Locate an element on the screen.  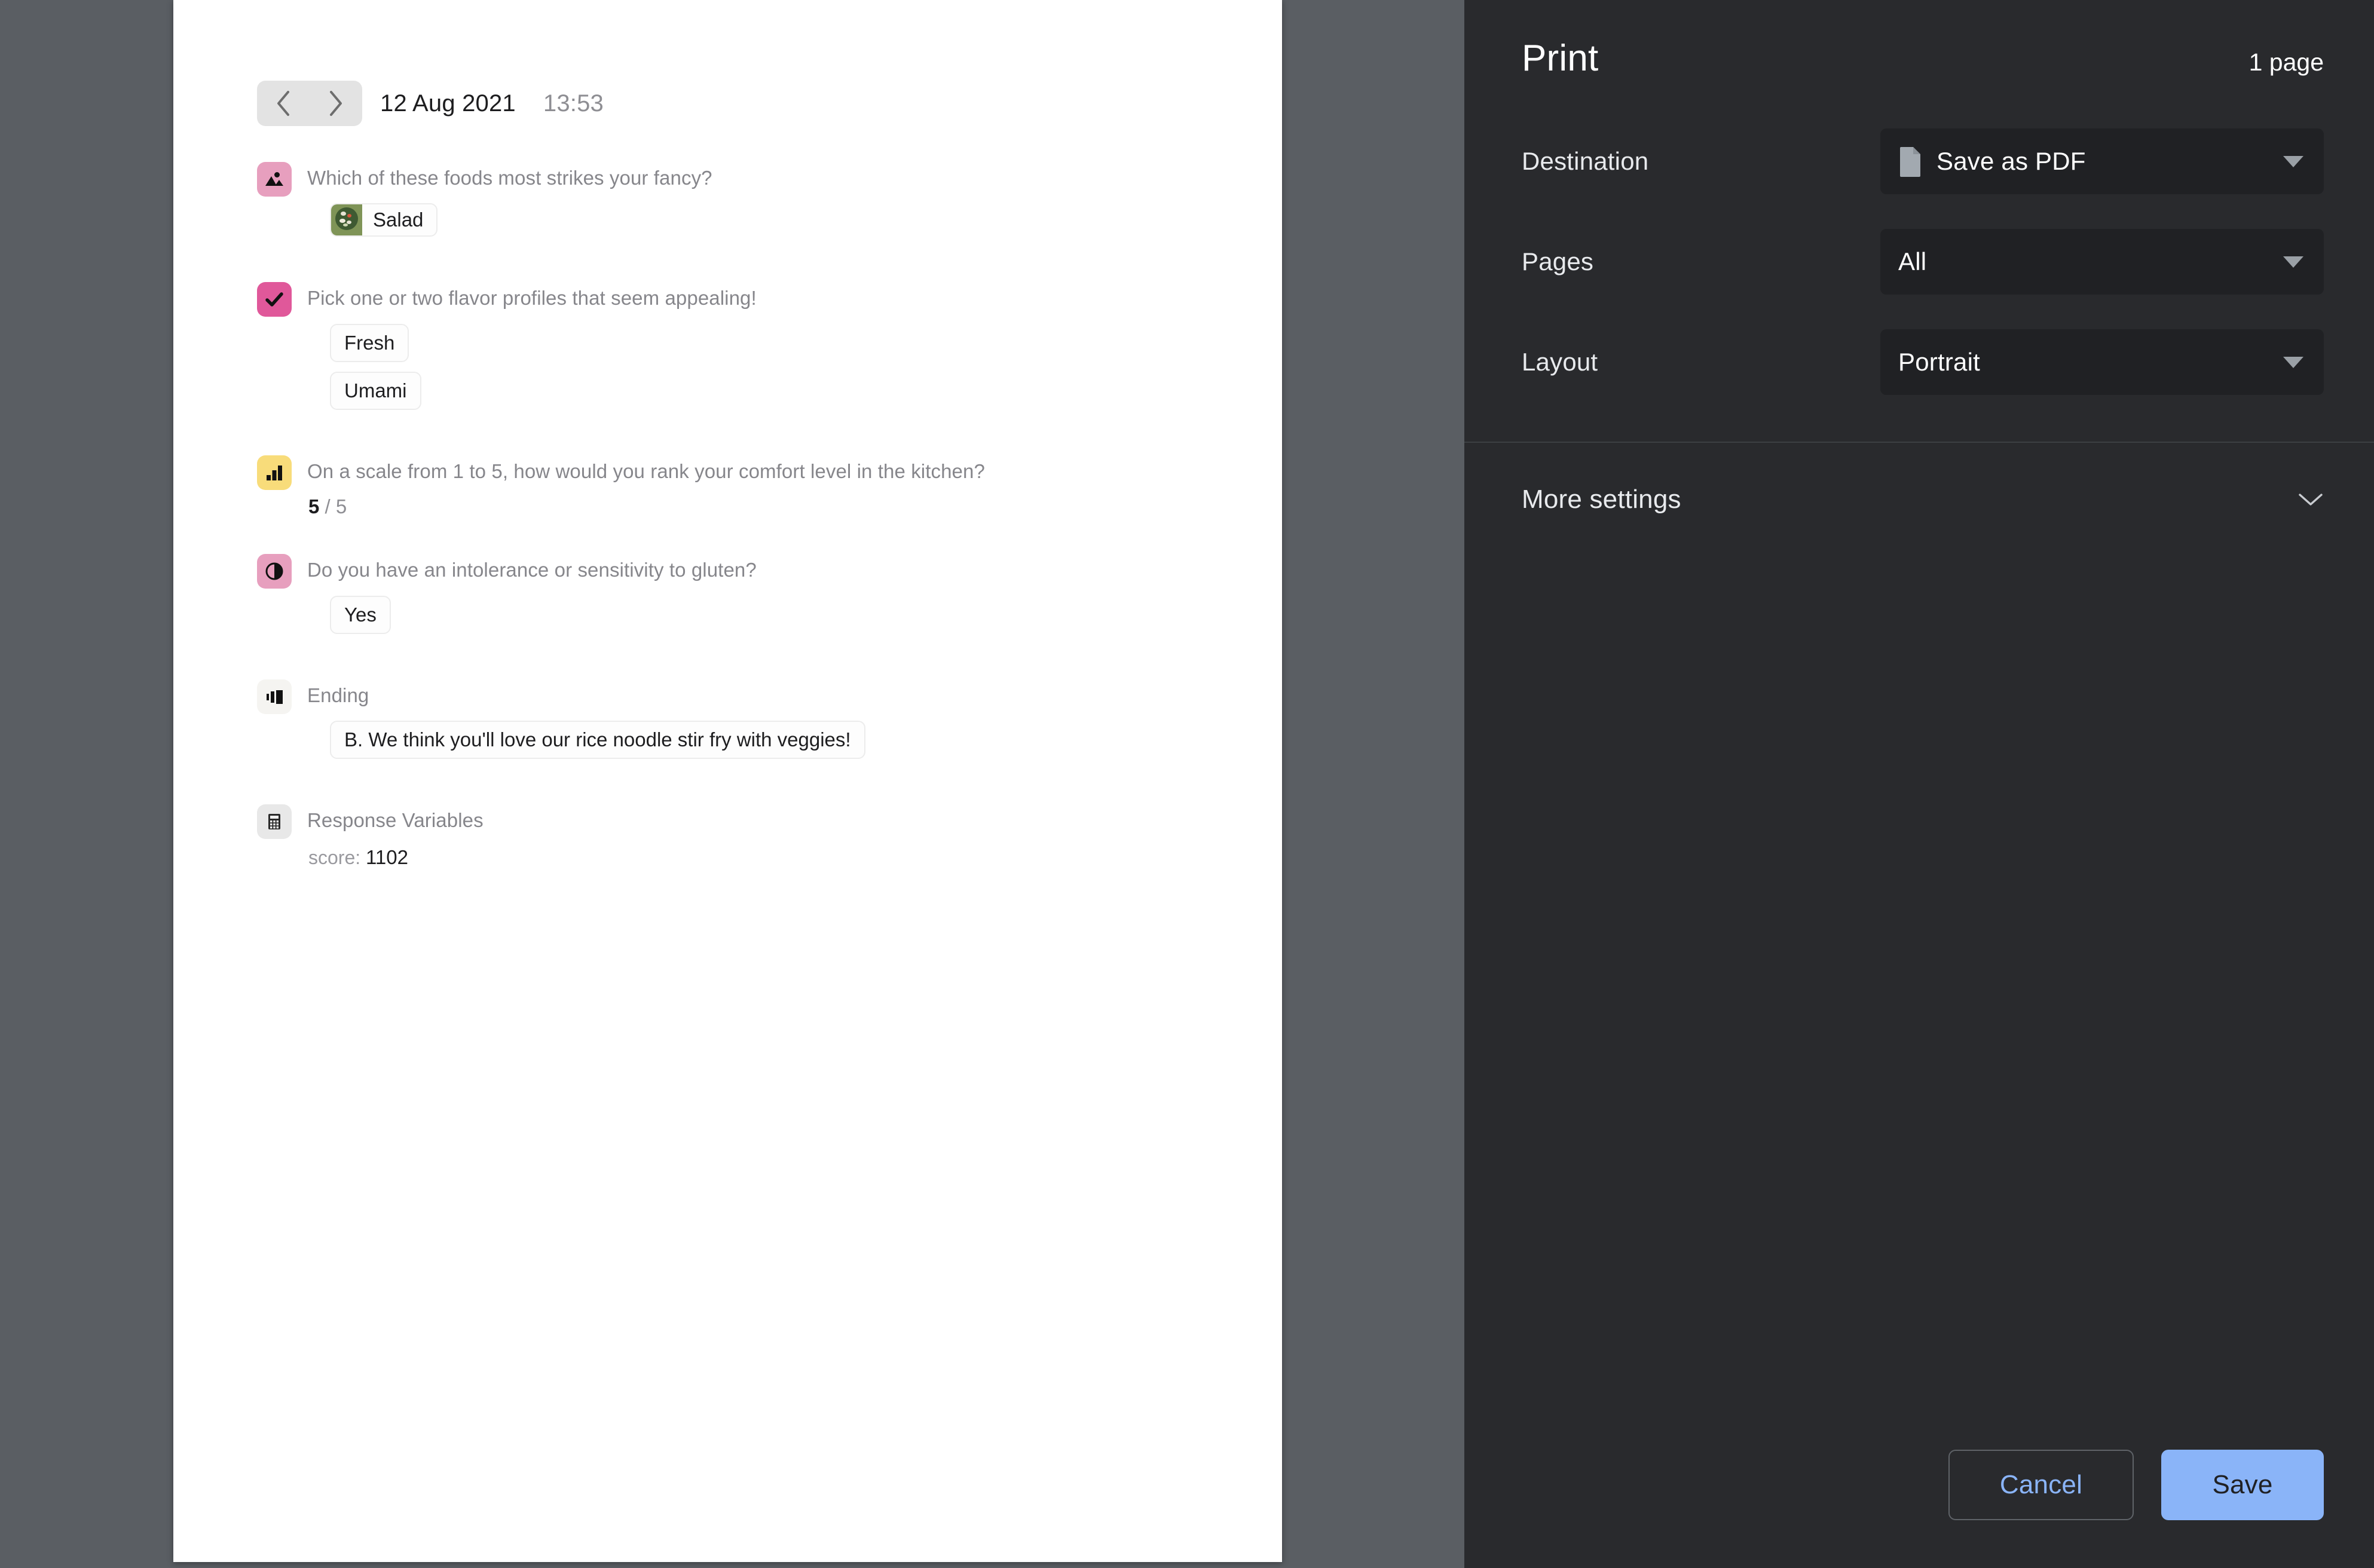
variable-name: score: is located at coordinates (334, 857).